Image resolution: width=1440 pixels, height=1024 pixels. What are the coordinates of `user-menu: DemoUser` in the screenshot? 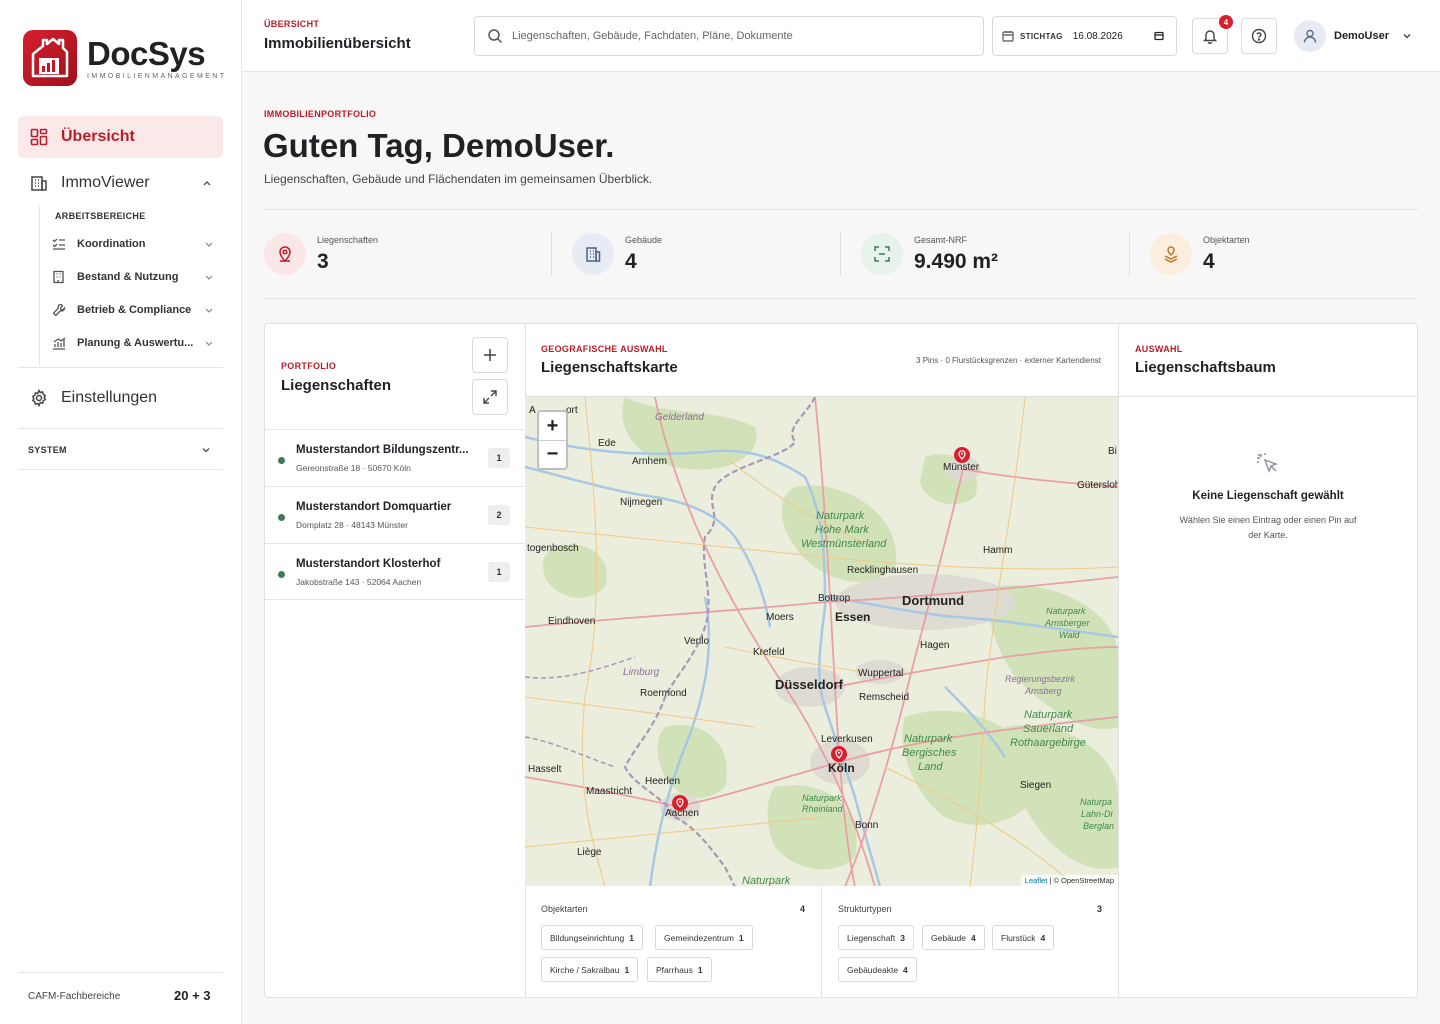 It's located at (1353, 36).